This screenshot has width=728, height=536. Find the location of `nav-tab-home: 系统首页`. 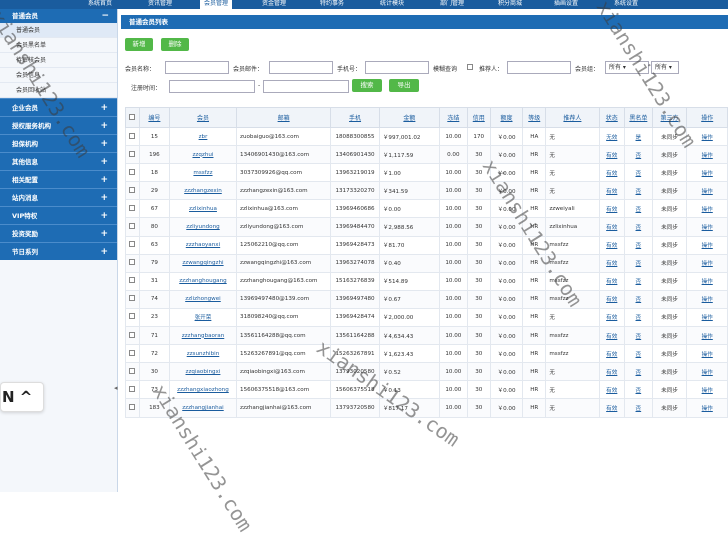

nav-tab-home: 系统首页 is located at coordinates (100, 4).